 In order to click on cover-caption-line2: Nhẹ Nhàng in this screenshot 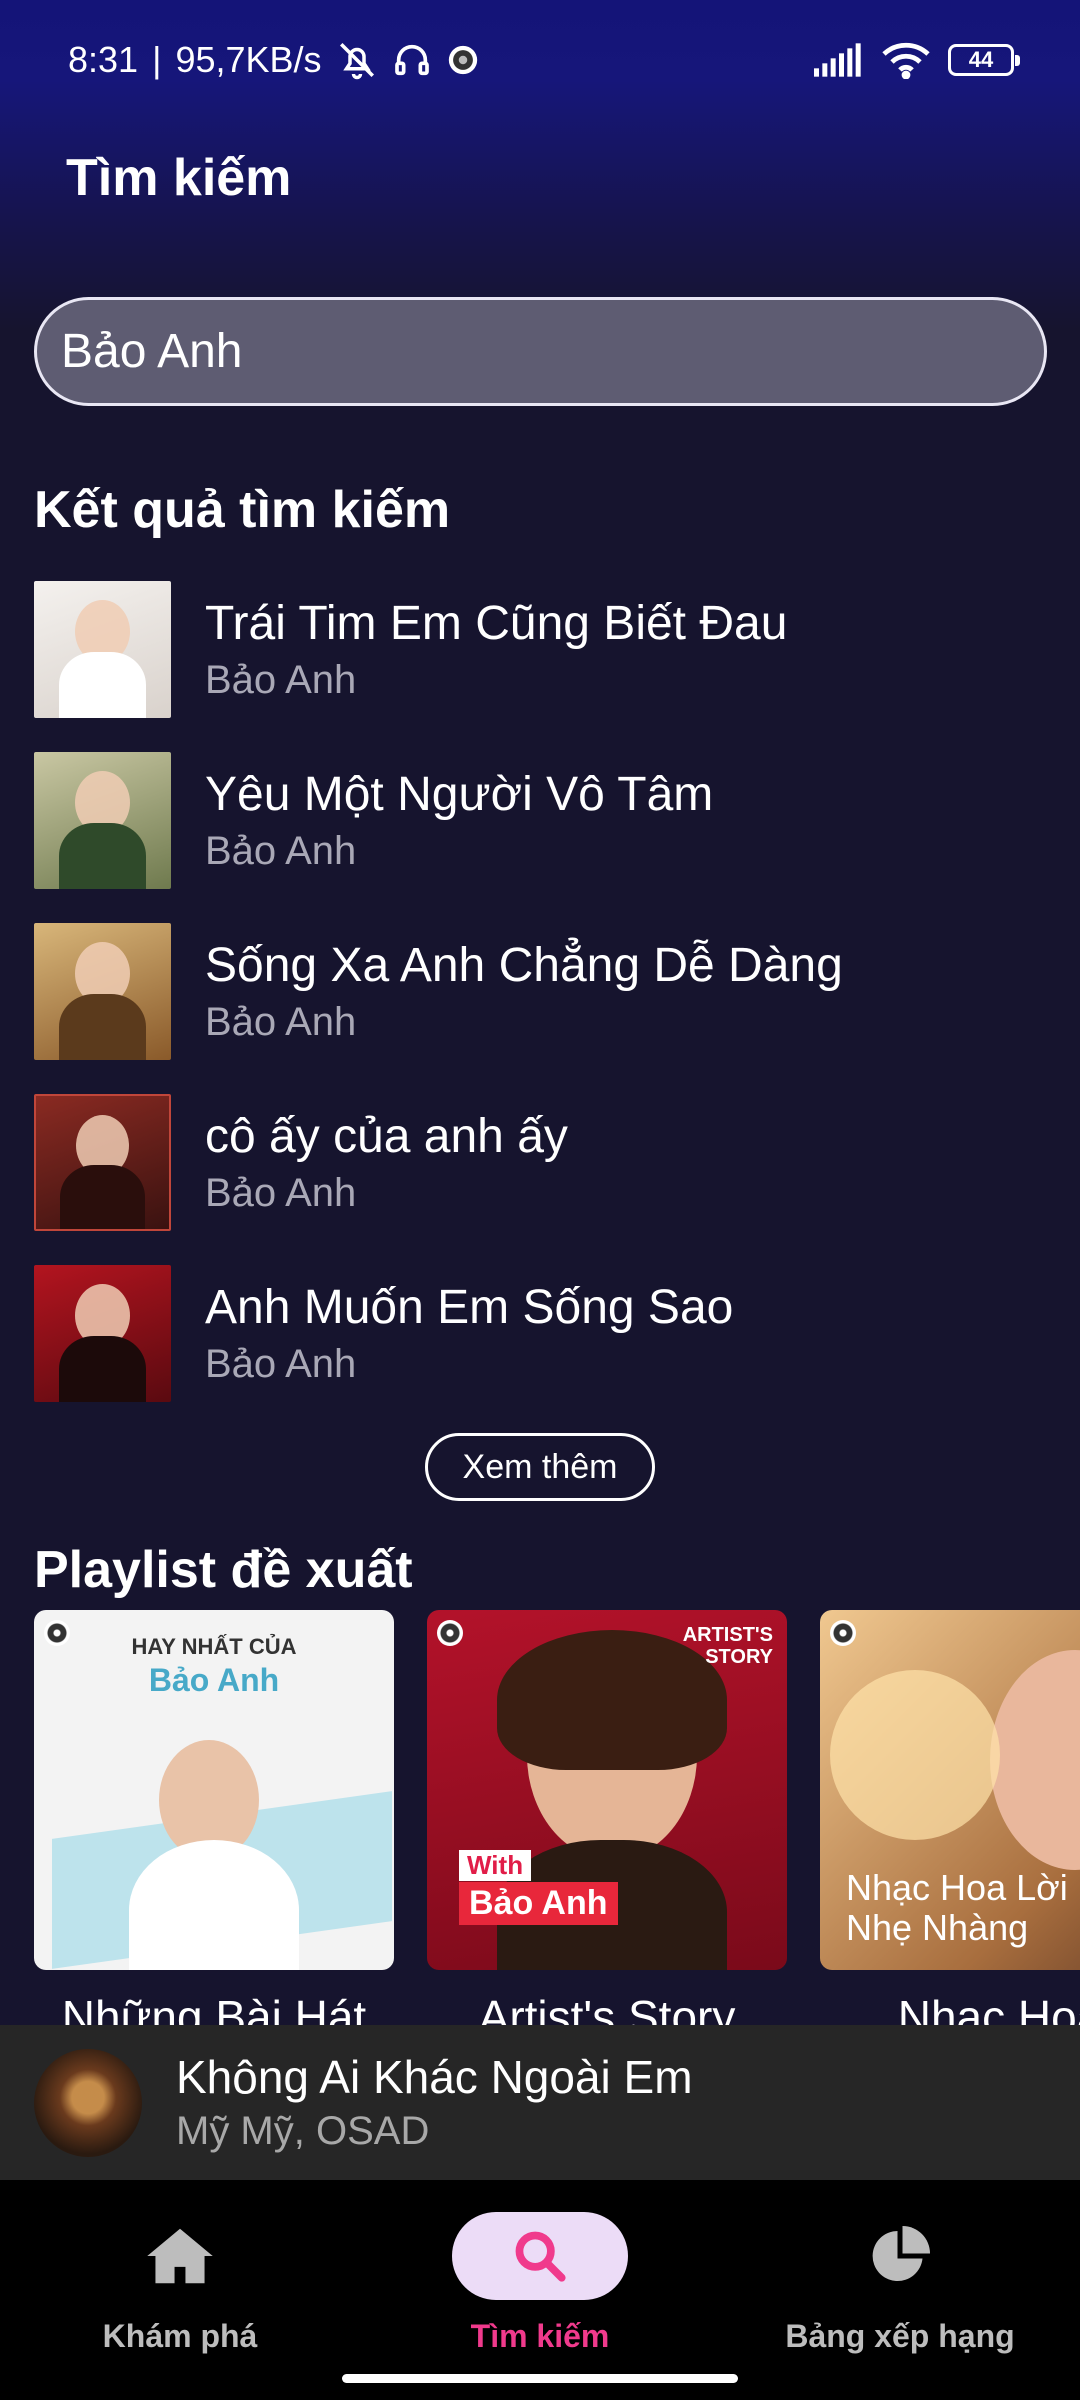, I will do `click(937, 1927)`.